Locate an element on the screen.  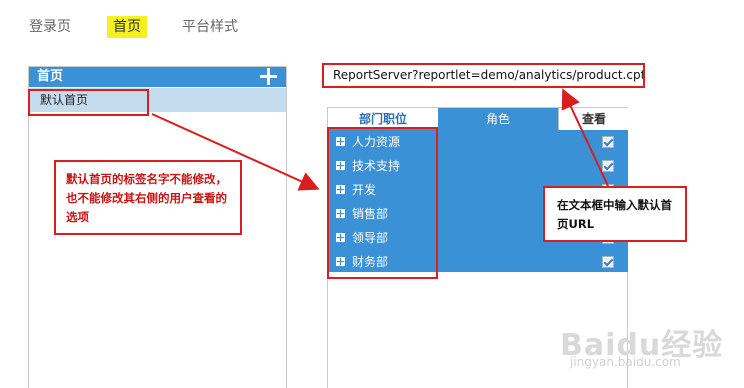
arrow-to-url is located at coordinates (585, 137).